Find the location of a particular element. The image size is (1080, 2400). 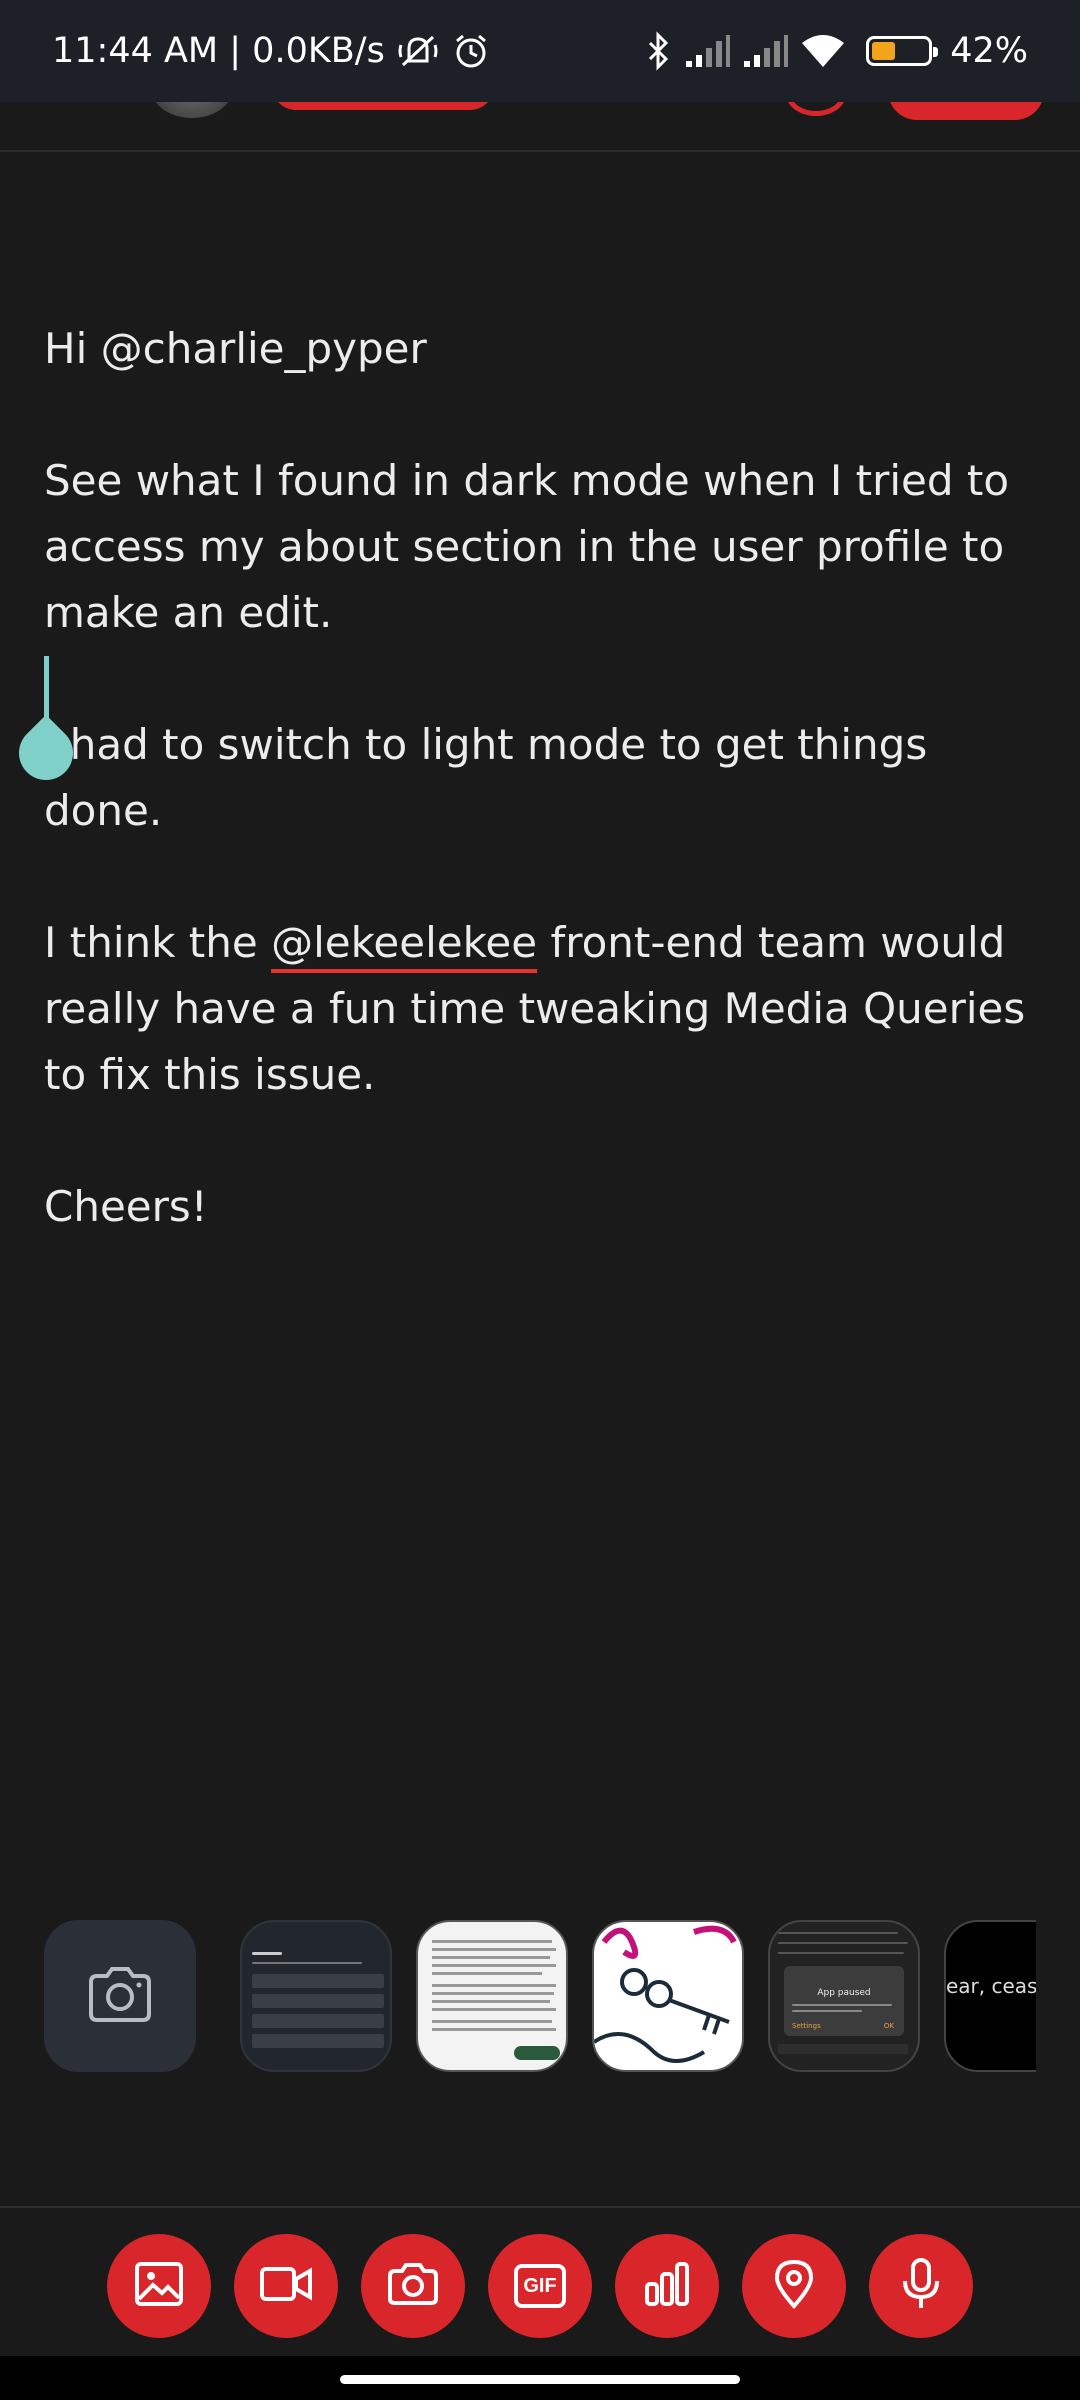

poll-icon is located at coordinates (667, 2286).